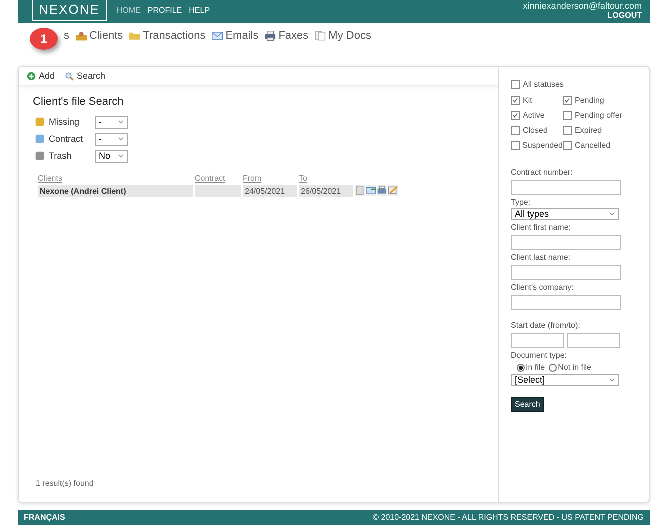  Describe the element at coordinates (134, 35) in the screenshot. I see `folder-icon` at that location.